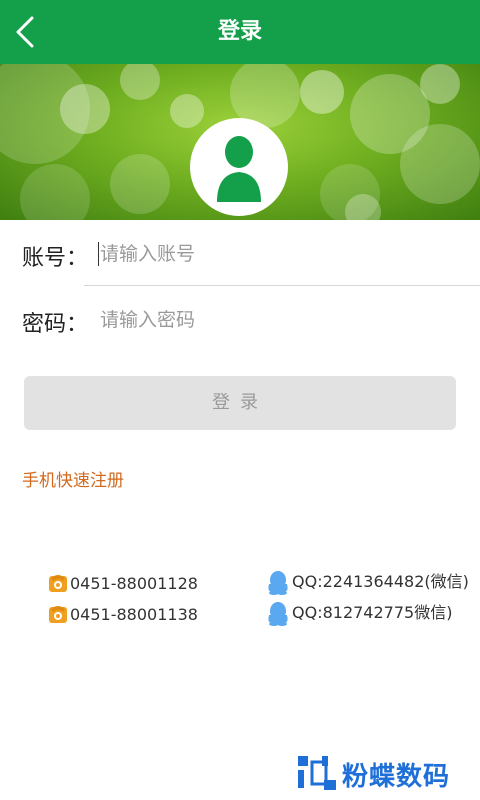  I want to click on contact-qq-1: QQ:2241364482(微信), so click(367, 582).